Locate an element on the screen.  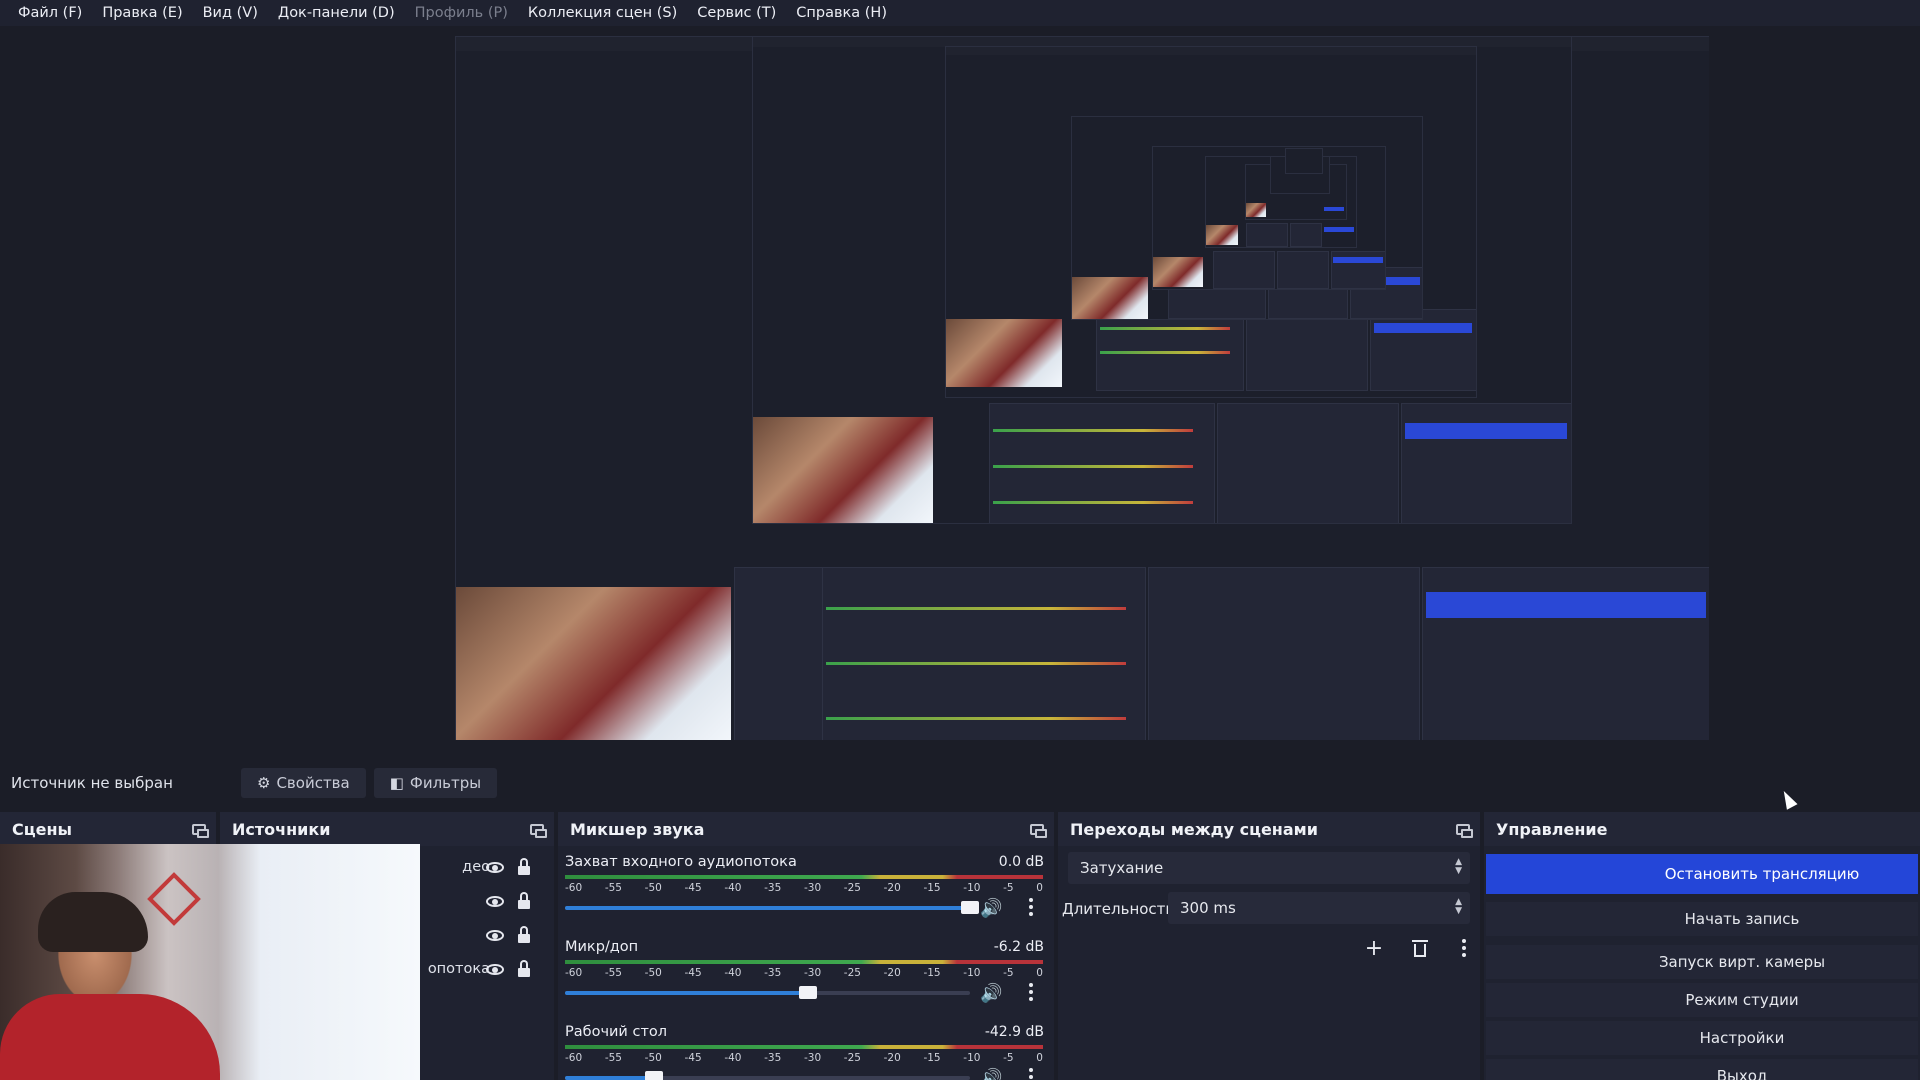
source-item-label: опотока is located at coordinates (458, 969).